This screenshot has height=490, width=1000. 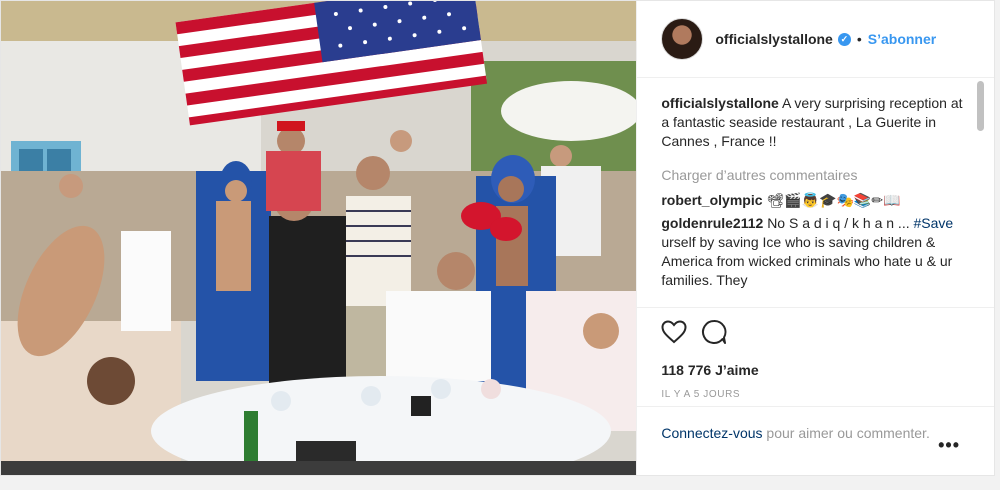 What do you see at coordinates (844, 39) in the screenshot?
I see `verified-badge-icon: ✓` at bounding box center [844, 39].